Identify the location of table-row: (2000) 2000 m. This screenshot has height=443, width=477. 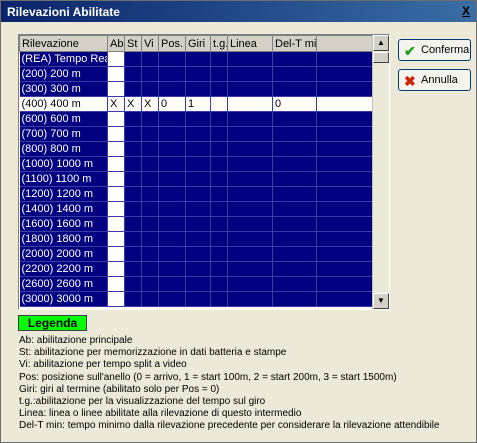
(196, 254).